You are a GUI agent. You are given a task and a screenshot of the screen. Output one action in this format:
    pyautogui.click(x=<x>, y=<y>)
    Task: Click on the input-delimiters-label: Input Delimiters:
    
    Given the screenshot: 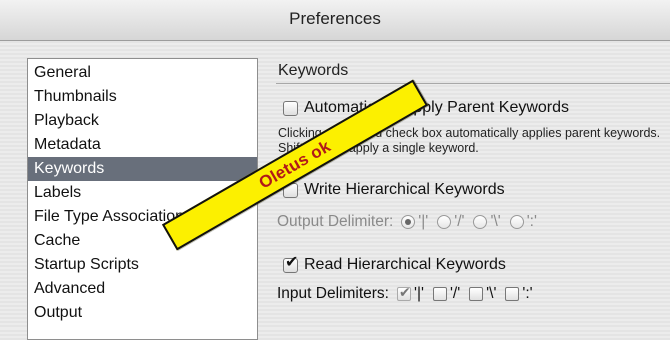 What is the action you would take?
    pyautogui.click(x=333, y=293)
    